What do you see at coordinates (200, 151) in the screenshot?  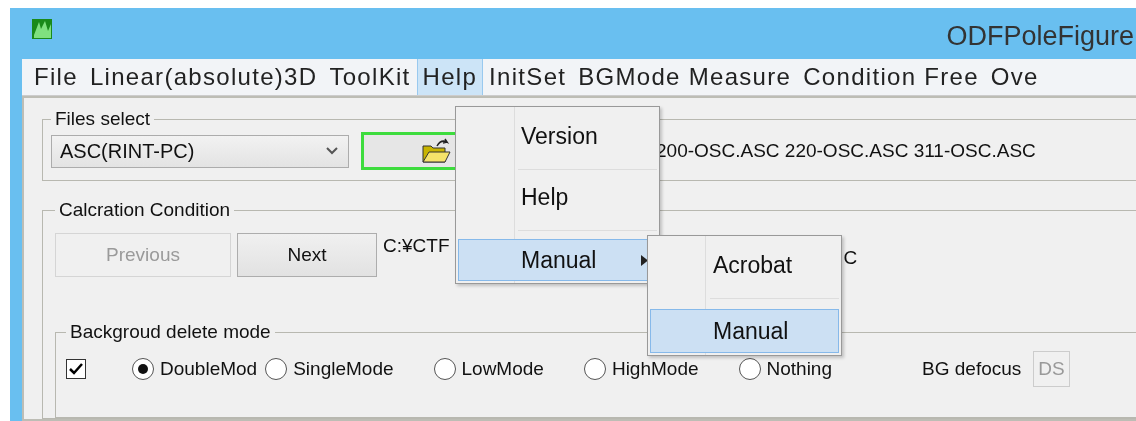 I see `format-dropdown: ASC(RINT-PC)` at bounding box center [200, 151].